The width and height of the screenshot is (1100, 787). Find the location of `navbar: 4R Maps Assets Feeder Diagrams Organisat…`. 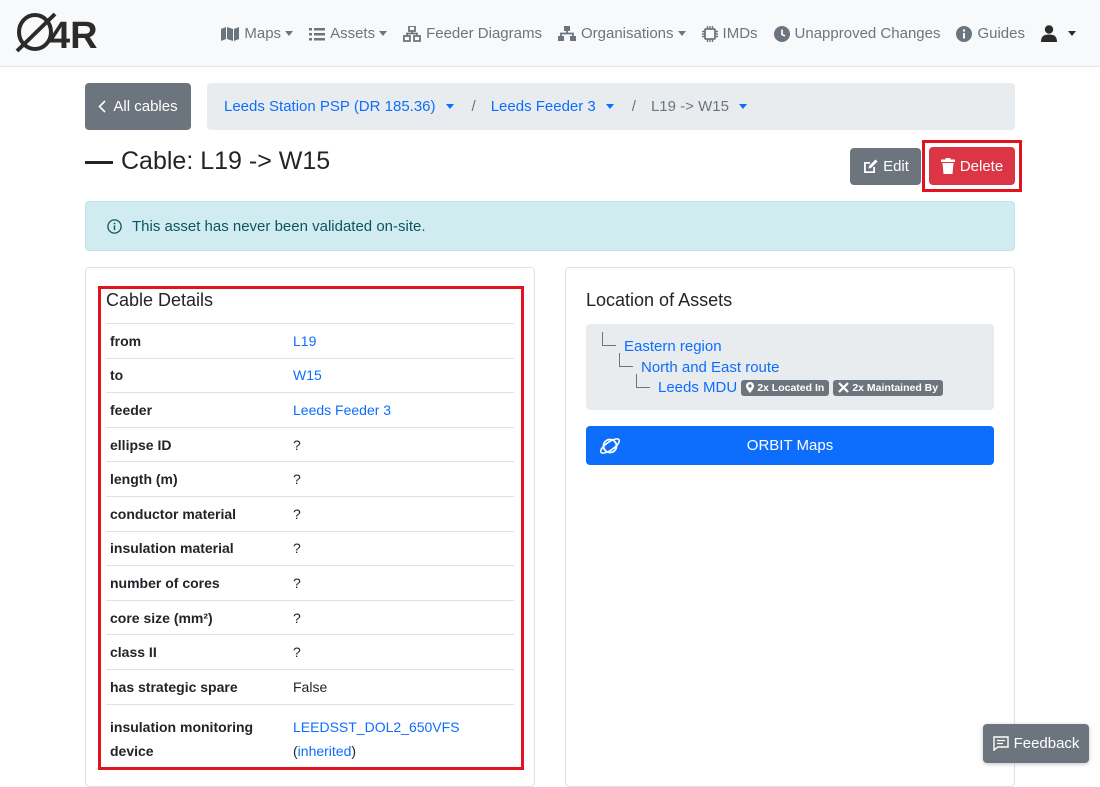

navbar: 4R Maps Assets Feeder Diagrams Organisat… is located at coordinates (550, 33).